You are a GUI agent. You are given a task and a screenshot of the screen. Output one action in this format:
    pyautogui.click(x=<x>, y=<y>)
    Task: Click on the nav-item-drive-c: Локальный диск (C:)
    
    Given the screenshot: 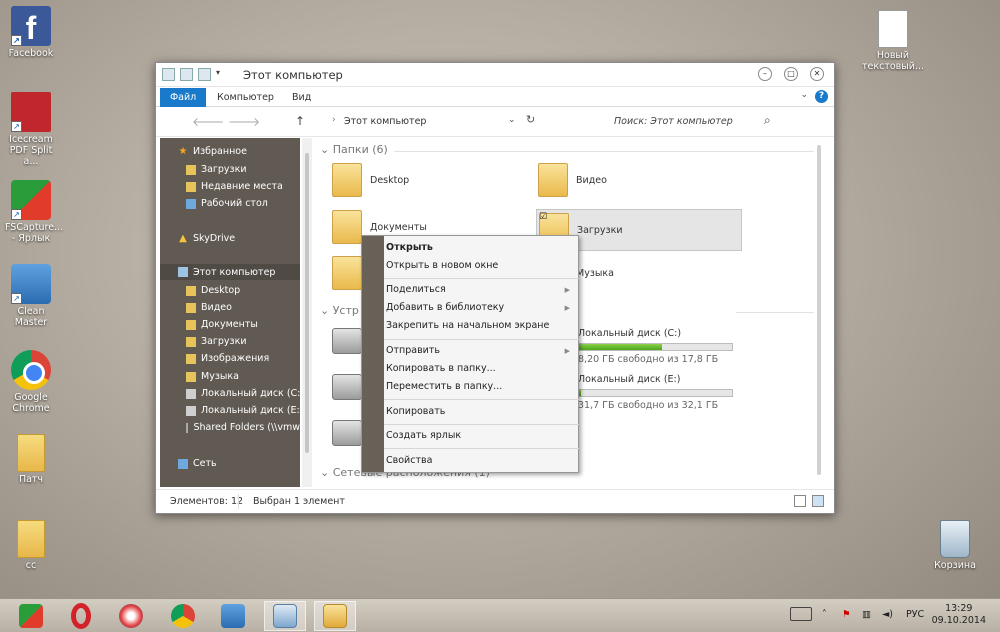 What is the action you would take?
    pyautogui.click(x=245, y=393)
    